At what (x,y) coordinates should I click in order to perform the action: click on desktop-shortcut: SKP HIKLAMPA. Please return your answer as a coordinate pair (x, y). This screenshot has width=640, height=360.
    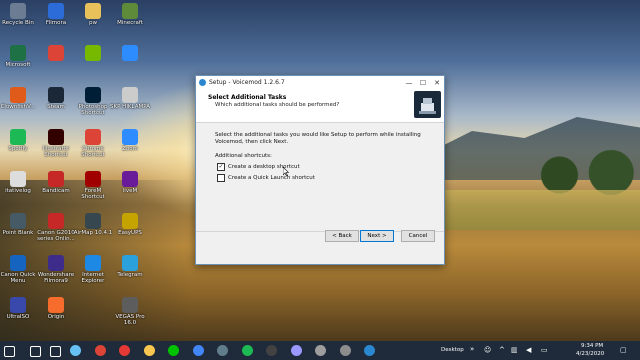
    Looking at the image, I should click on (130, 104).